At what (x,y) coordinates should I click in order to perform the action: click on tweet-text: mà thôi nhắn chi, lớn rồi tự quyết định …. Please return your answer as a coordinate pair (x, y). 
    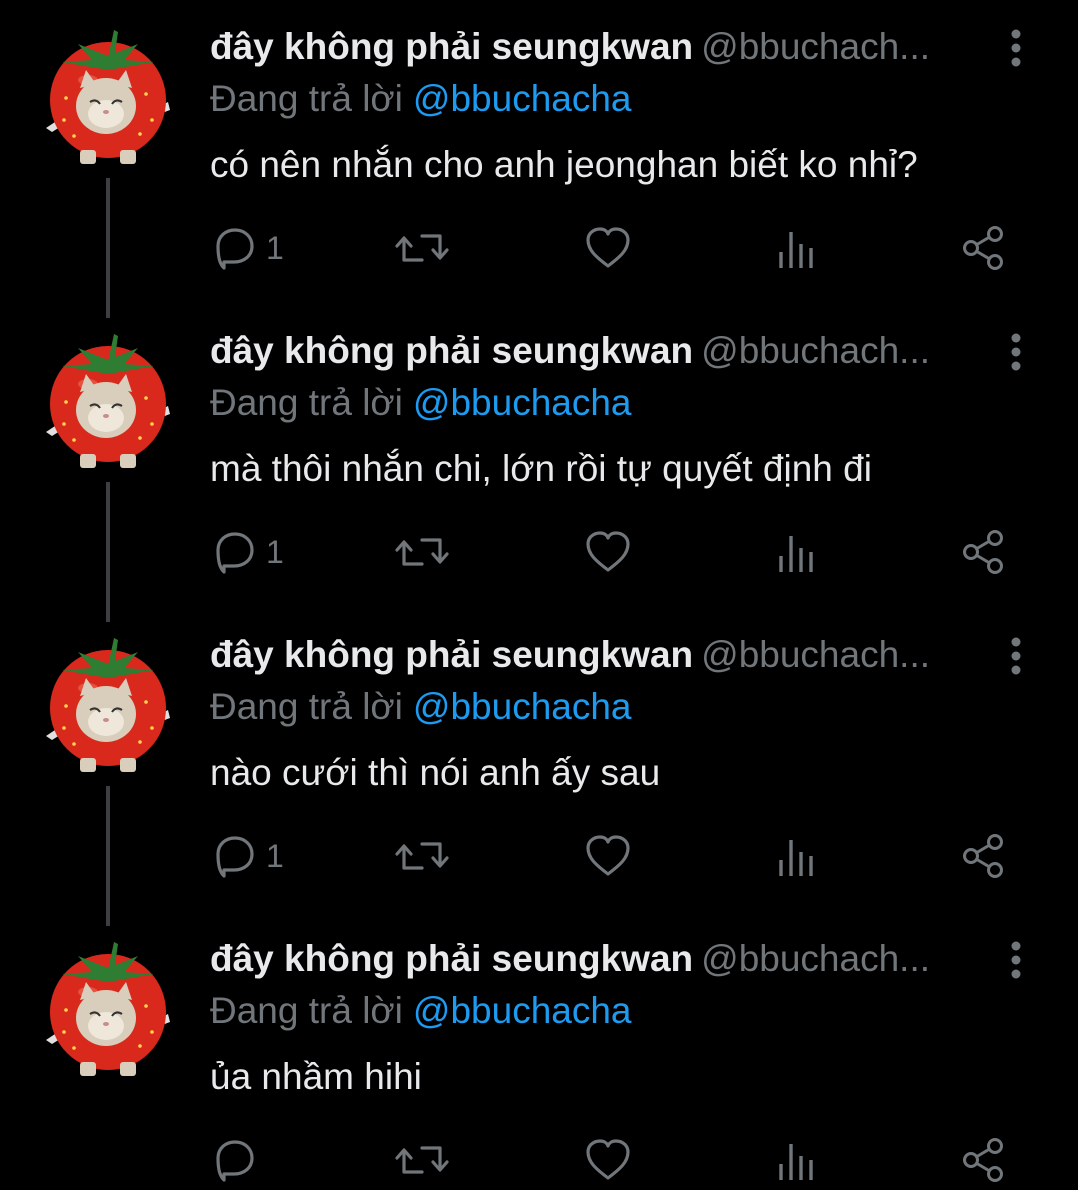
    Looking at the image, I should click on (541, 468).